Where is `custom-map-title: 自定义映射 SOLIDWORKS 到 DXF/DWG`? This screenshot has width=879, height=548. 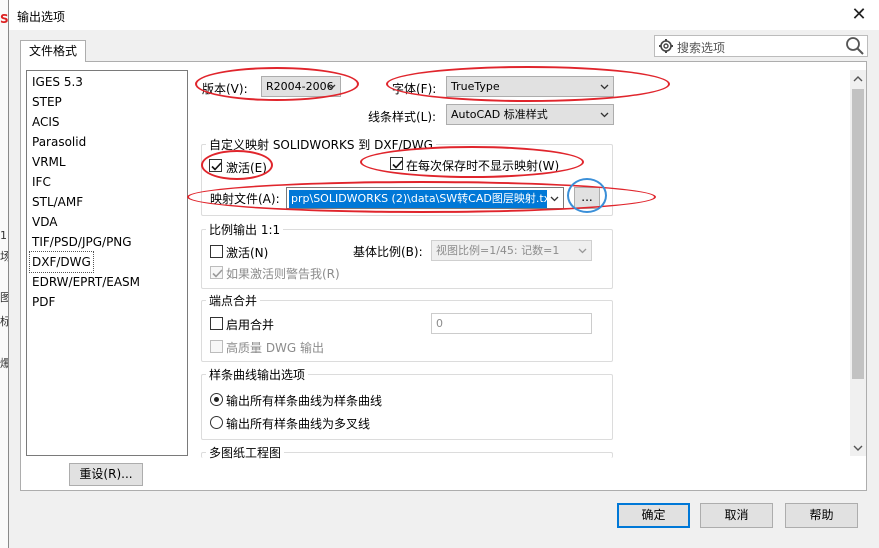 custom-map-title: 自定义映射 SOLIDWORKS 到 DXF/DWG is located at coordinates (321, 144).